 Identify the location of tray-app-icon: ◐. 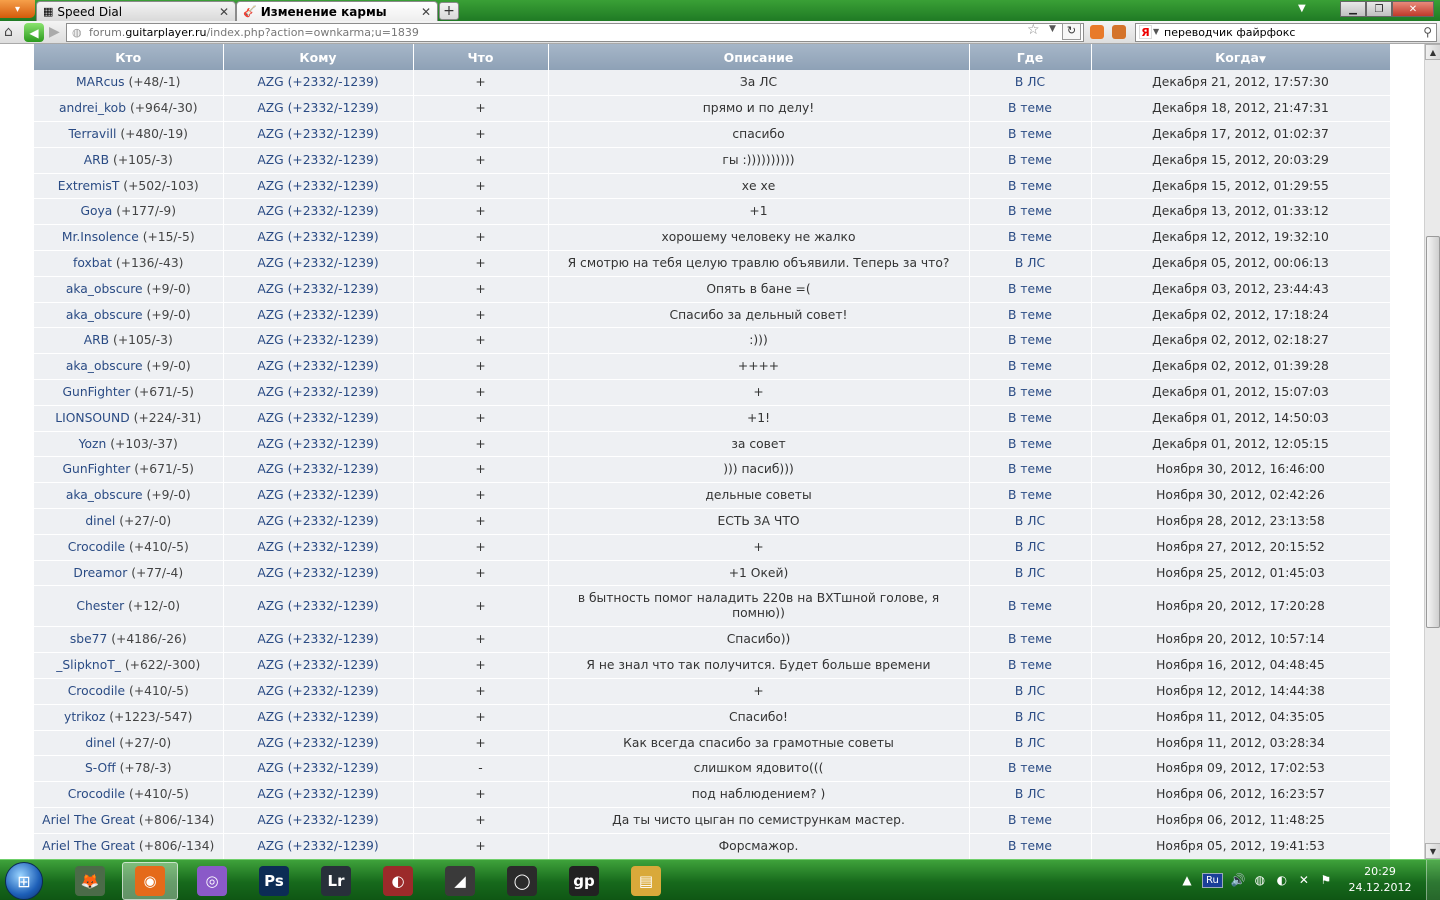
(1282, 880).